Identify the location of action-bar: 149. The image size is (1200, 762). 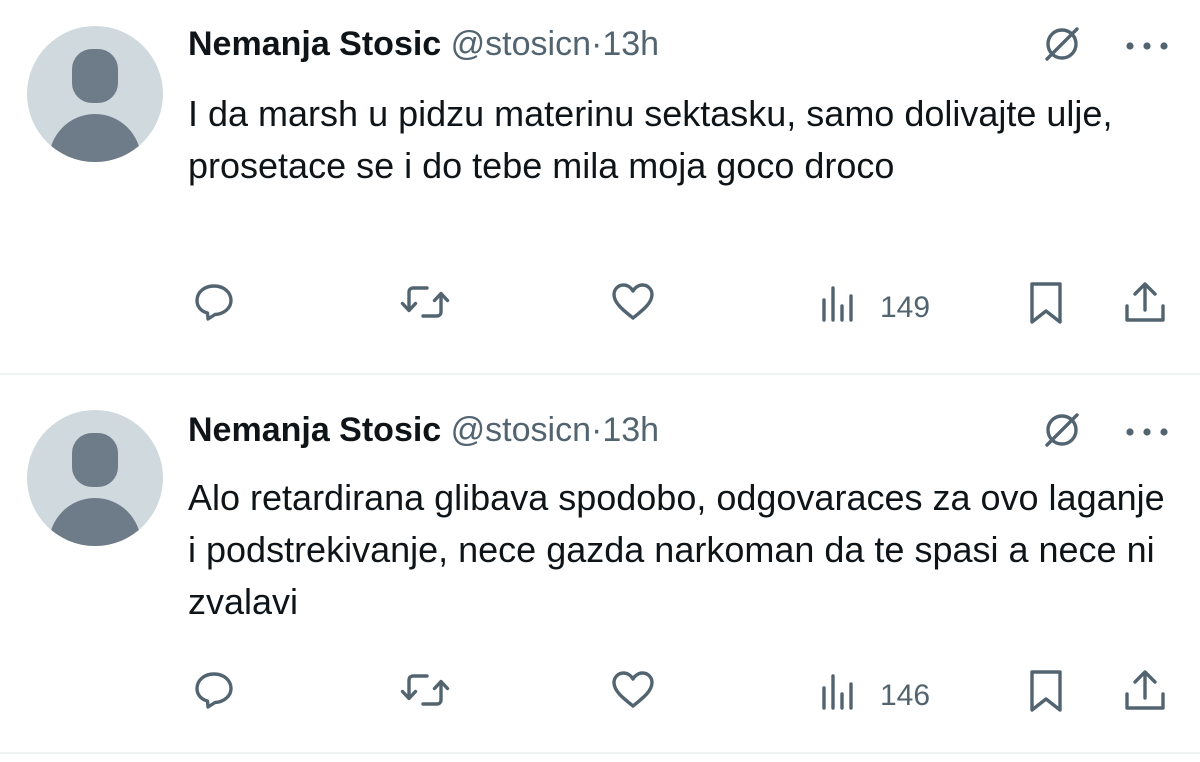
(600, 310).